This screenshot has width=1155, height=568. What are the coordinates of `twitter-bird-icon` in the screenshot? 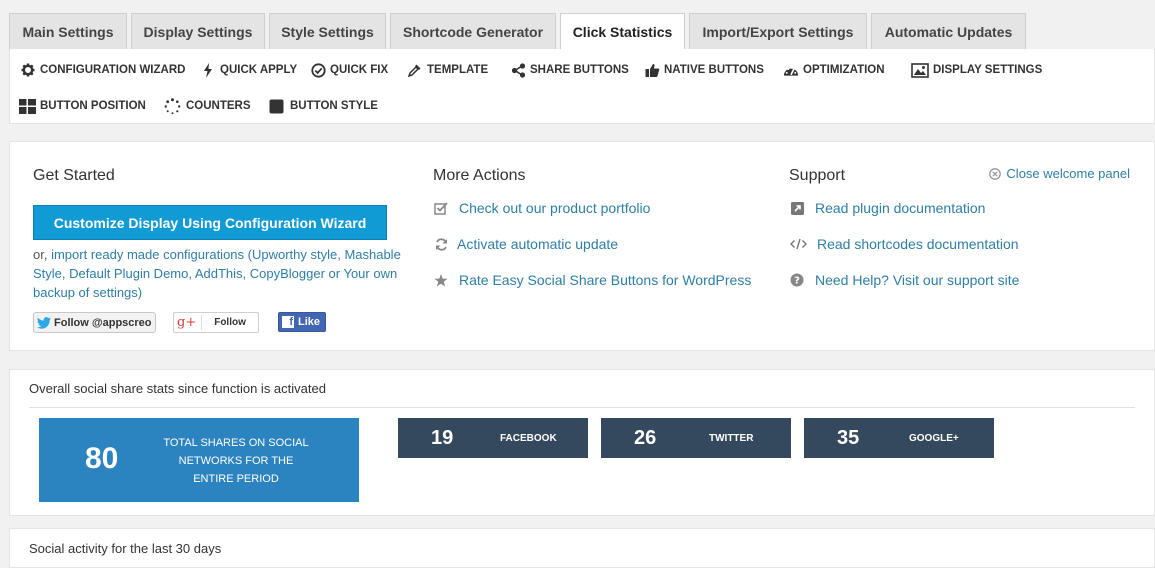 It's located at (44, 322).